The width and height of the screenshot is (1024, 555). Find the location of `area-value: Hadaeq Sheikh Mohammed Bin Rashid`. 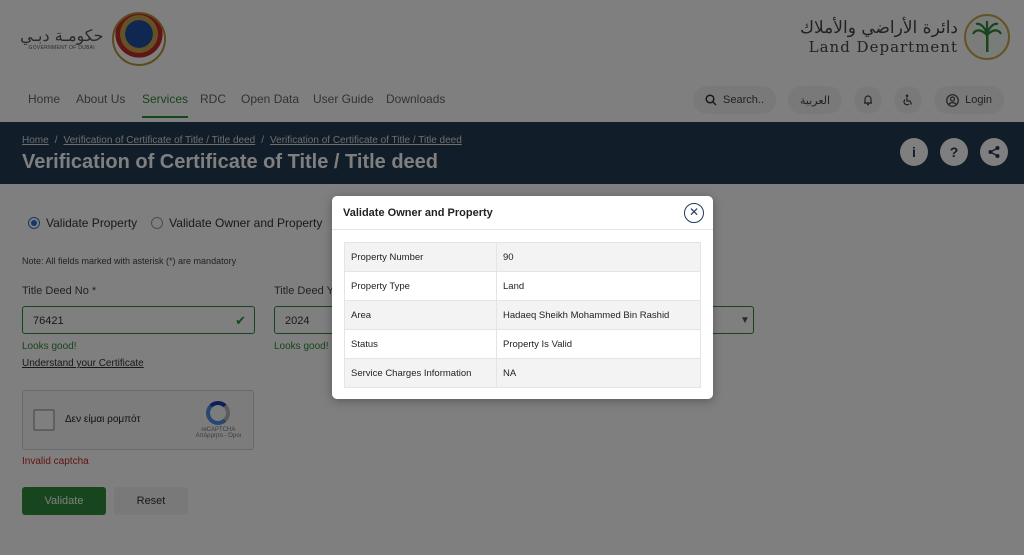

area-value: Hadaeq Sheikh Mohammed Bin Rashid is located at coordinates (598, 315).